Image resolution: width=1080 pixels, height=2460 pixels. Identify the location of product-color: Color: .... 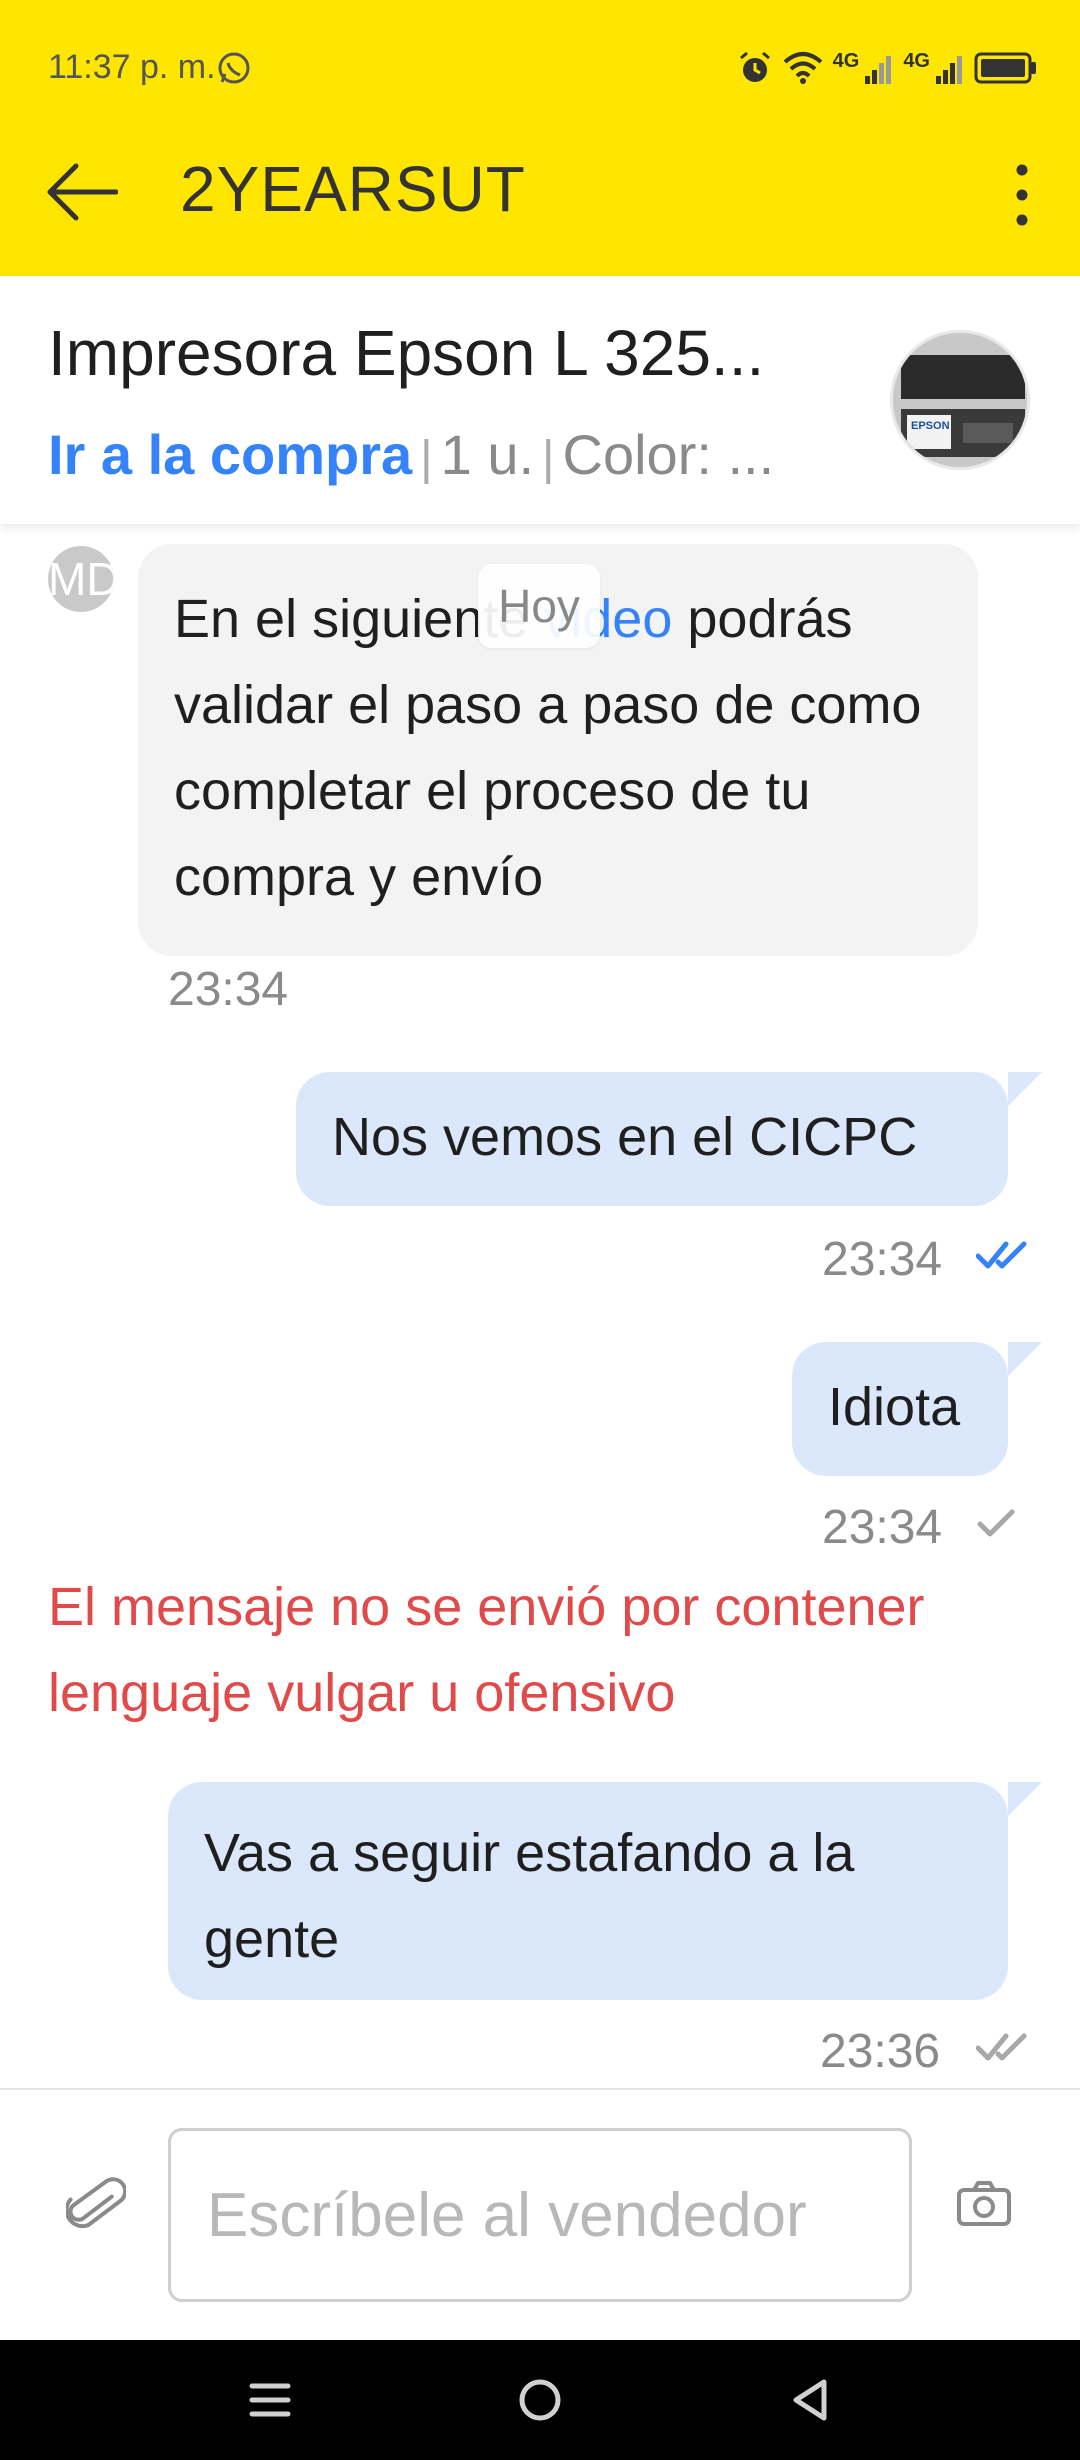
(668, 454).